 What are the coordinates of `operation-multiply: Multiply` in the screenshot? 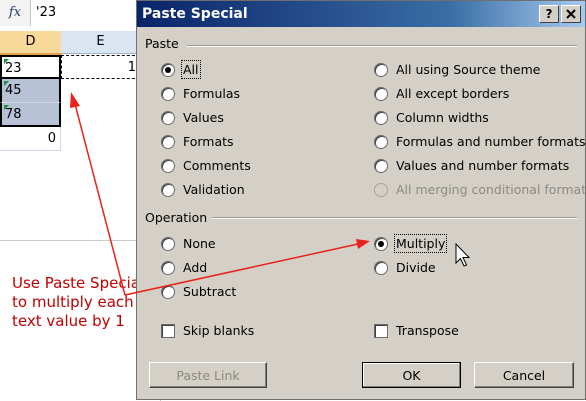 It's located at (411, 243).